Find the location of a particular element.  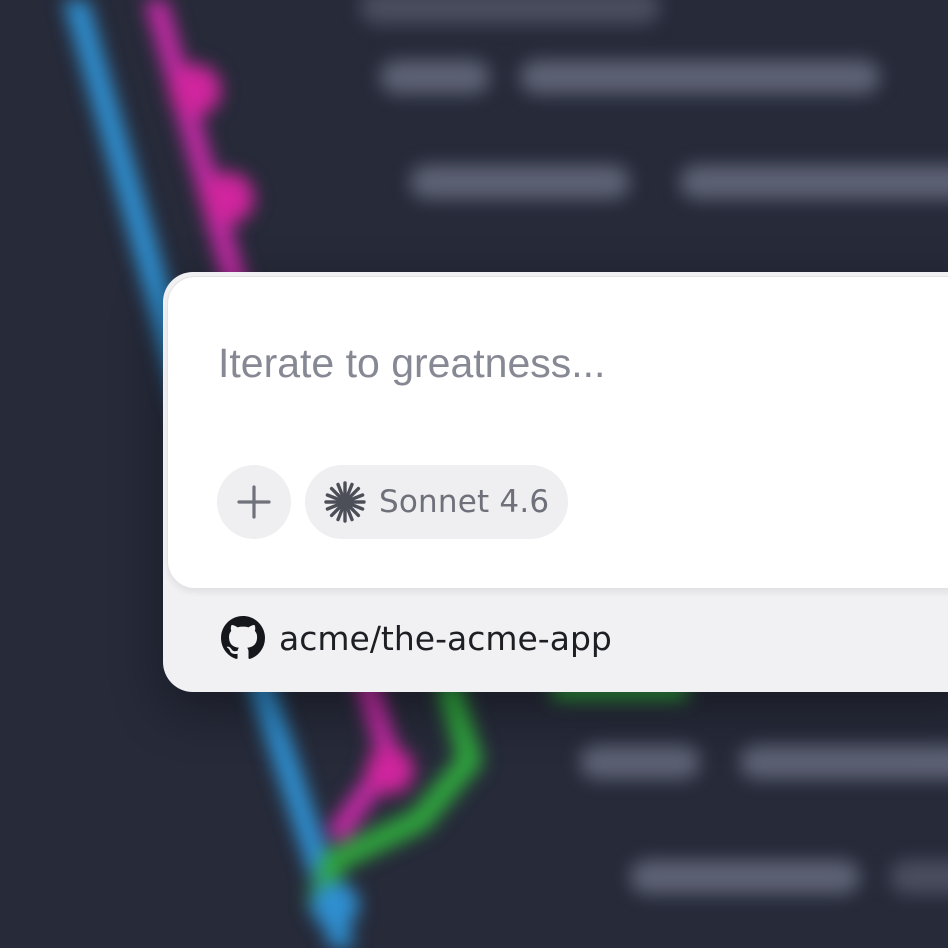

plus-icon is located at coordinates (254, 502).